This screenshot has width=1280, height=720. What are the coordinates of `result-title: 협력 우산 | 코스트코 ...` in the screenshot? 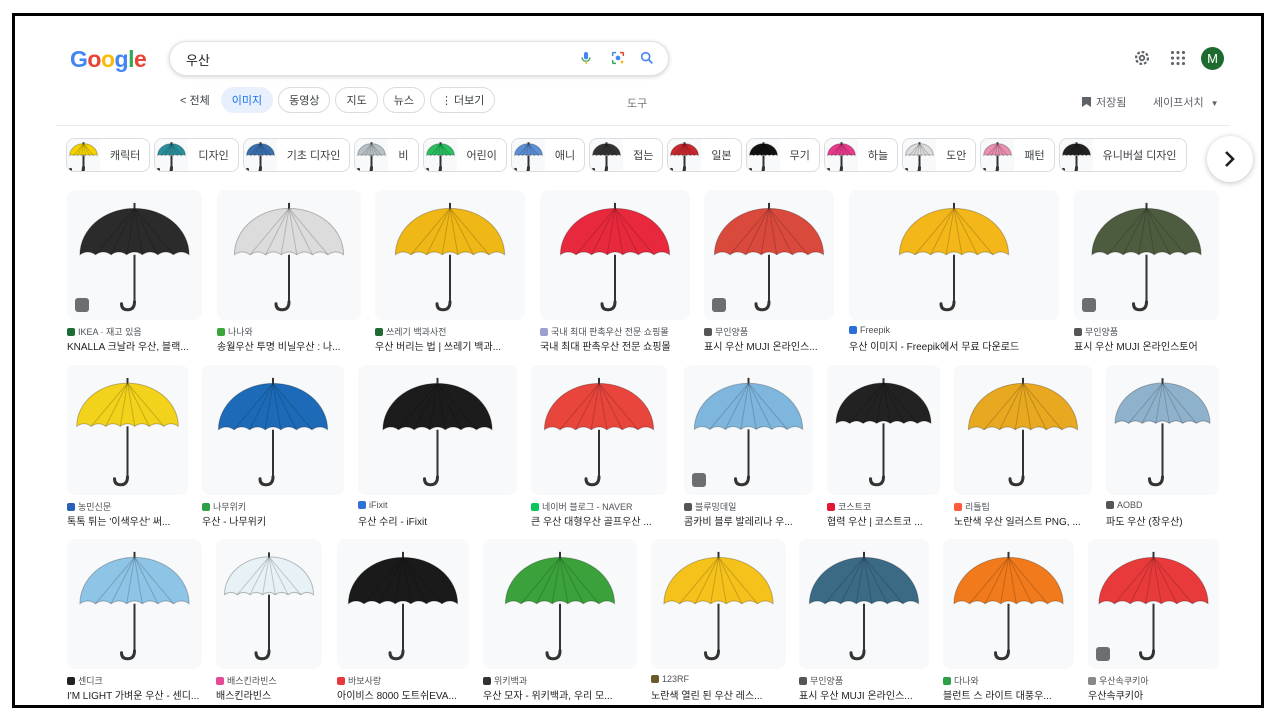 It's located at (883, 520).